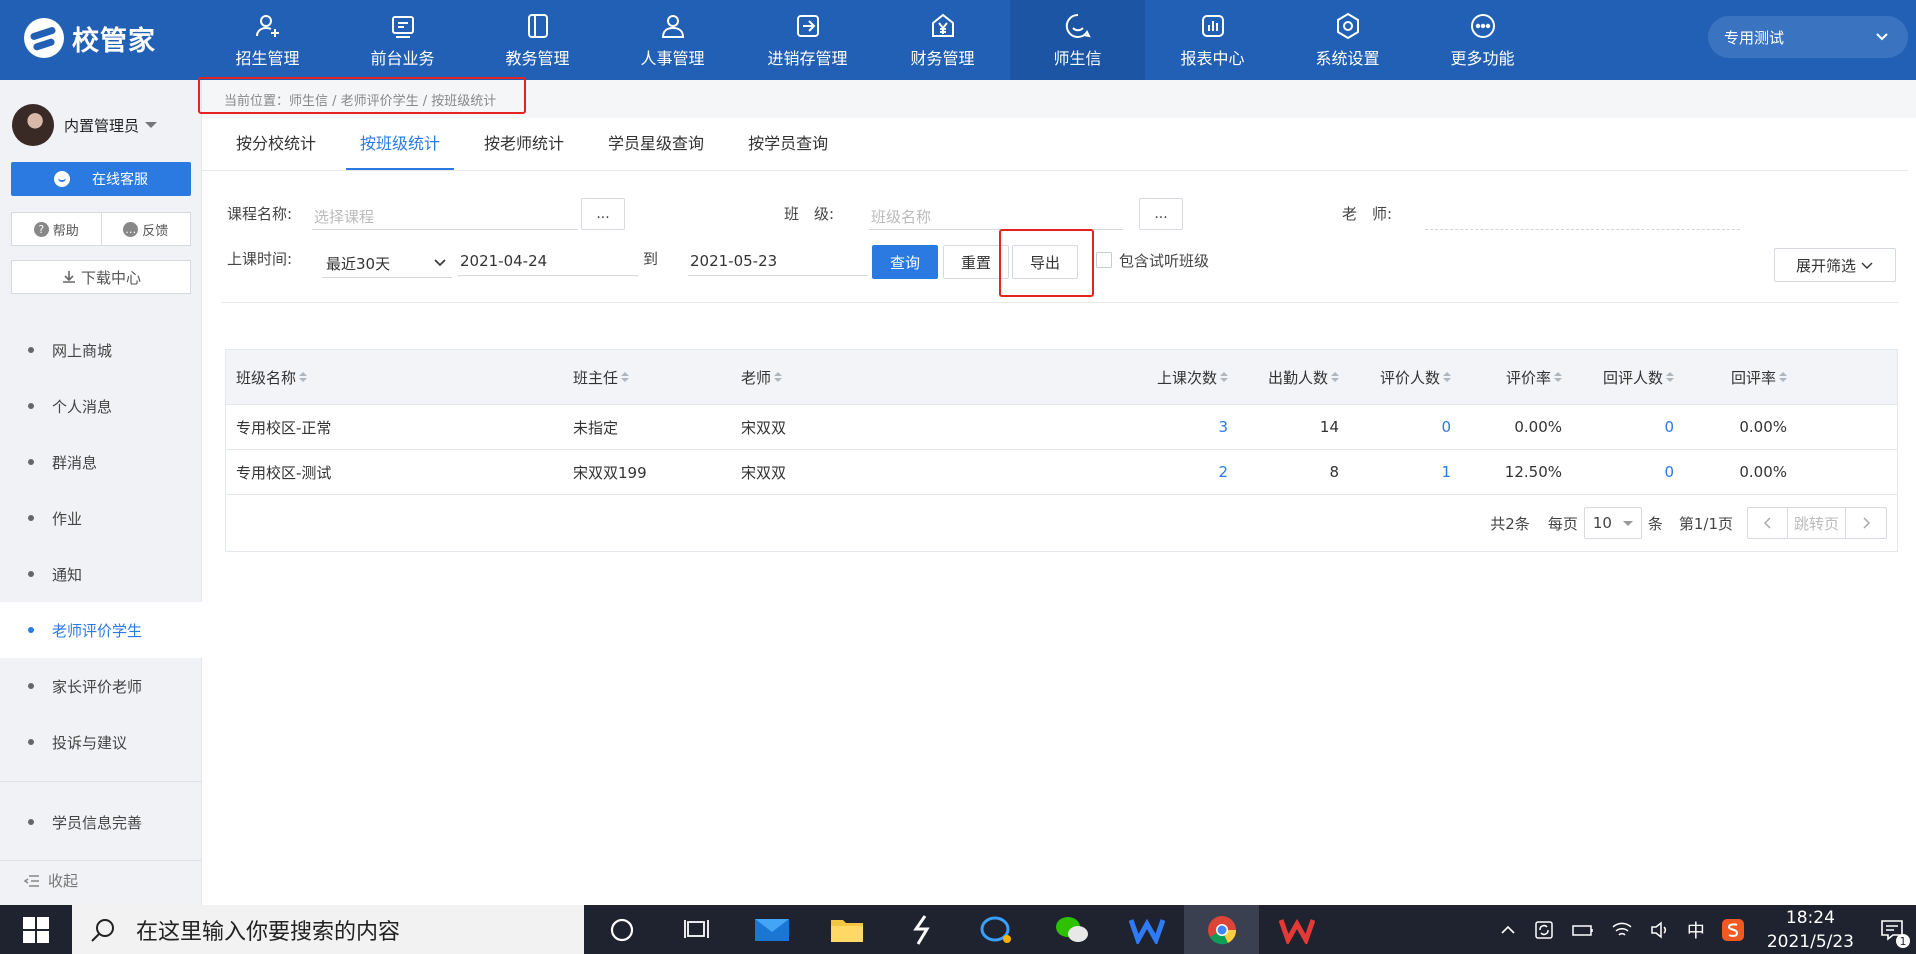  What do you see at coordinates (1508, 930) in the screenshot?
I see `chevron-up-icon` at bounding box center [1508, 930].